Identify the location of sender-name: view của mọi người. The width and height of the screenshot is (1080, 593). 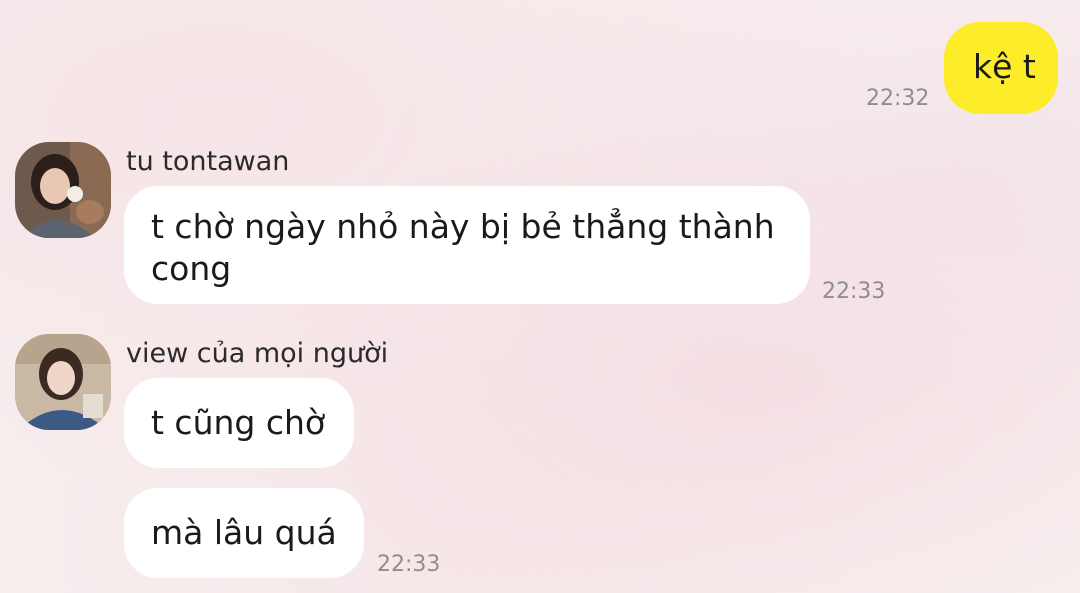
(257, 353).